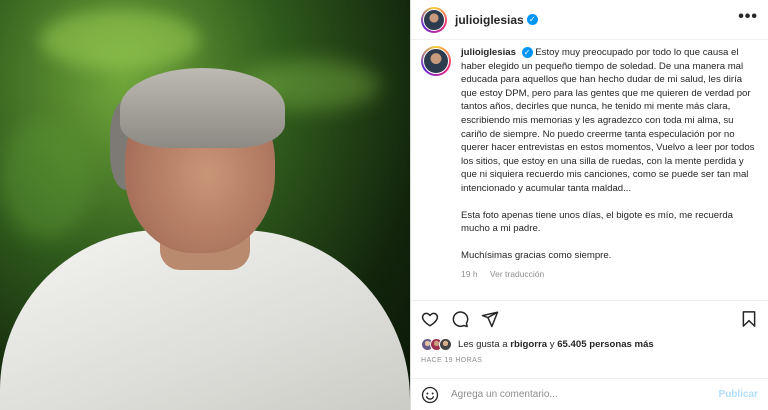 Image resolution: width=768 pixels, height=410 pixels. I want to click on photo-hair, so click(202, 108).